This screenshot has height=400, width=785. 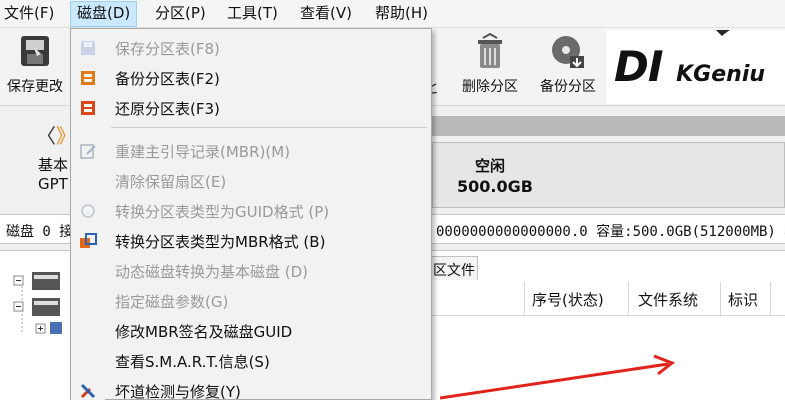 What do you see at coordinates (88, 48) in the screenshot?
I see `save-icon` at bounding box center [88, 48].